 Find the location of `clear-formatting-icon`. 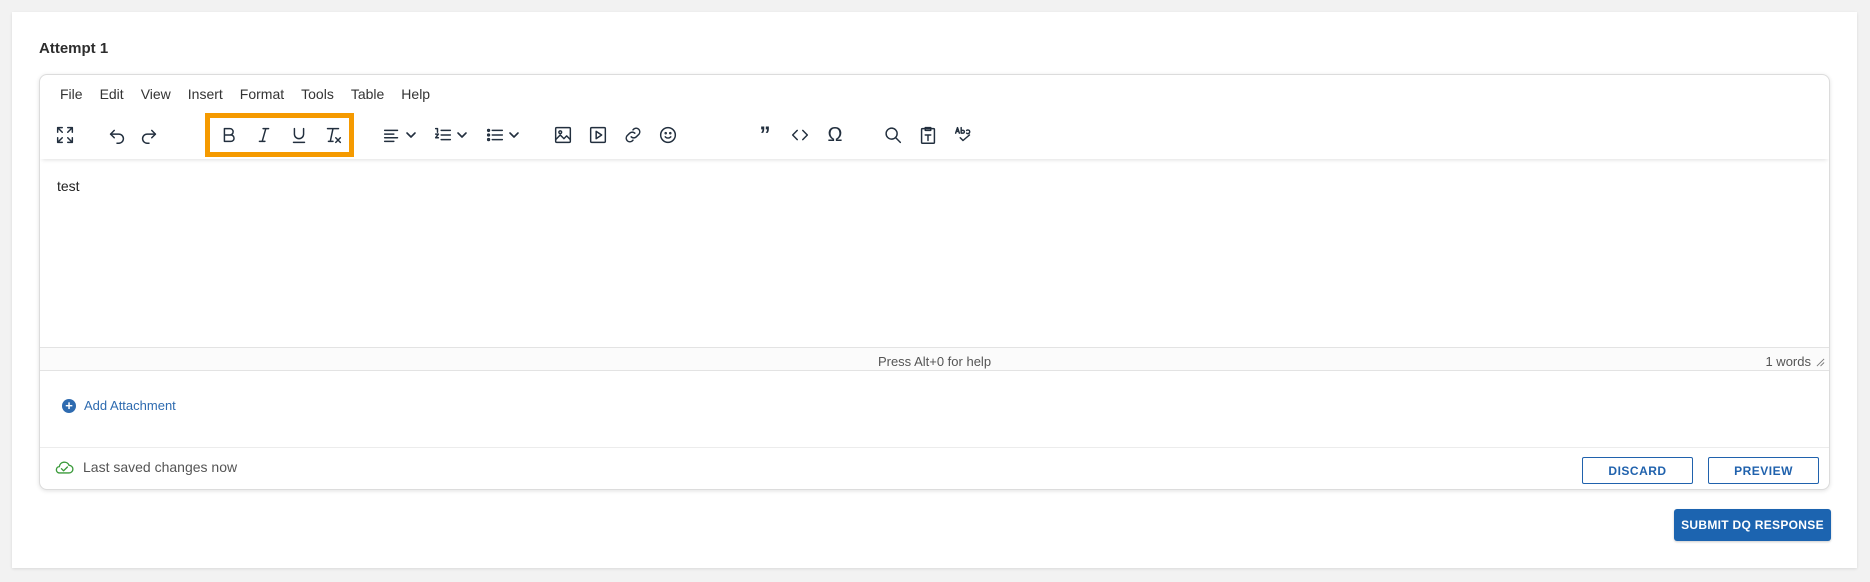

clear-formatting-icon is located at coordinates (333, 135).